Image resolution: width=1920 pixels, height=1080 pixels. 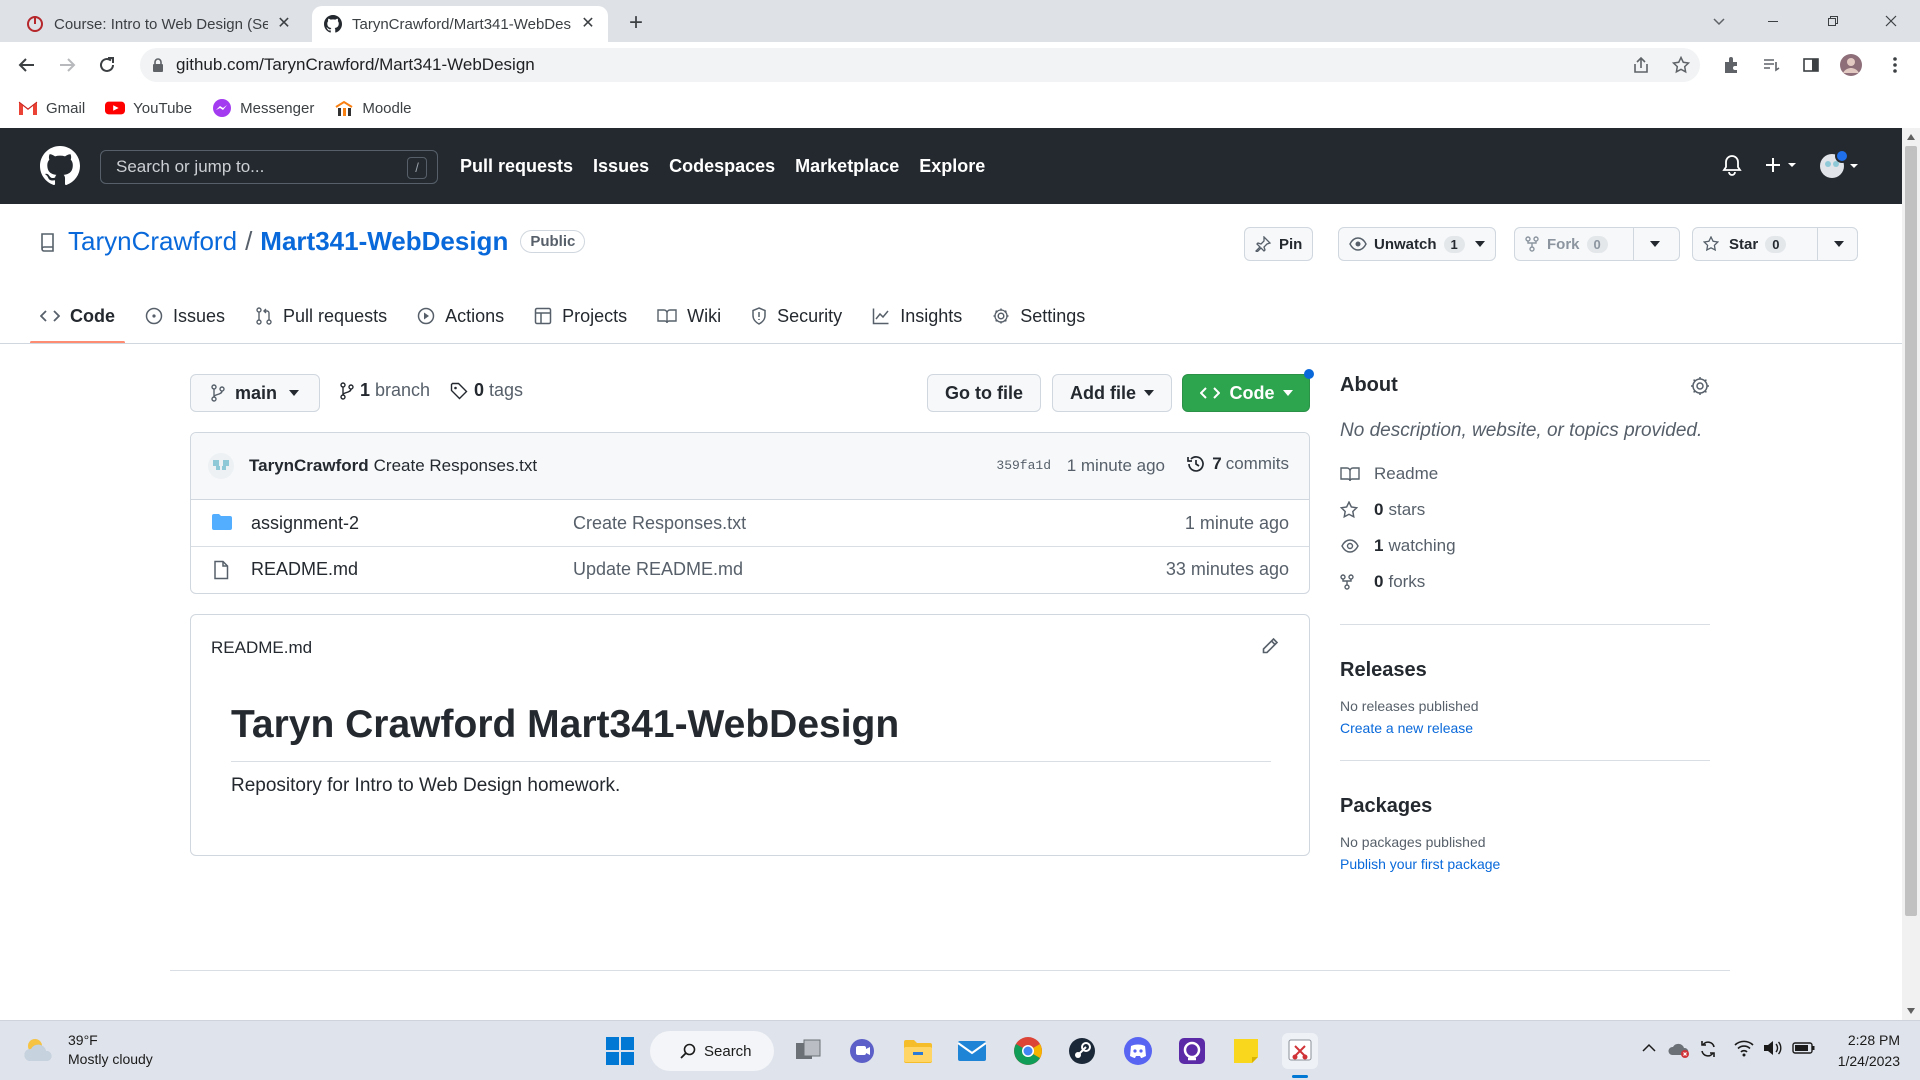 I want to click on volume-icon, so click(x=1772, y=1048).